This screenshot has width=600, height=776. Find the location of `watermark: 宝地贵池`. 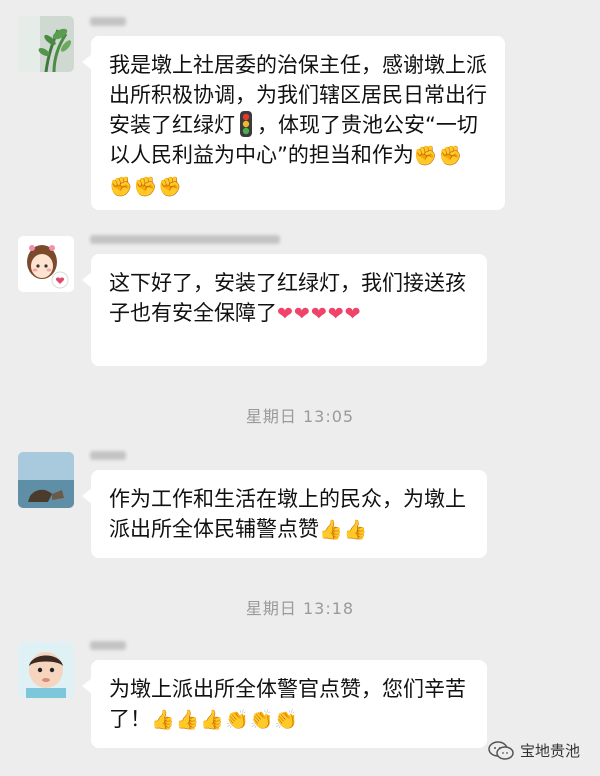

watermark: 宝地贵池 is located at coordinates (534, 750).